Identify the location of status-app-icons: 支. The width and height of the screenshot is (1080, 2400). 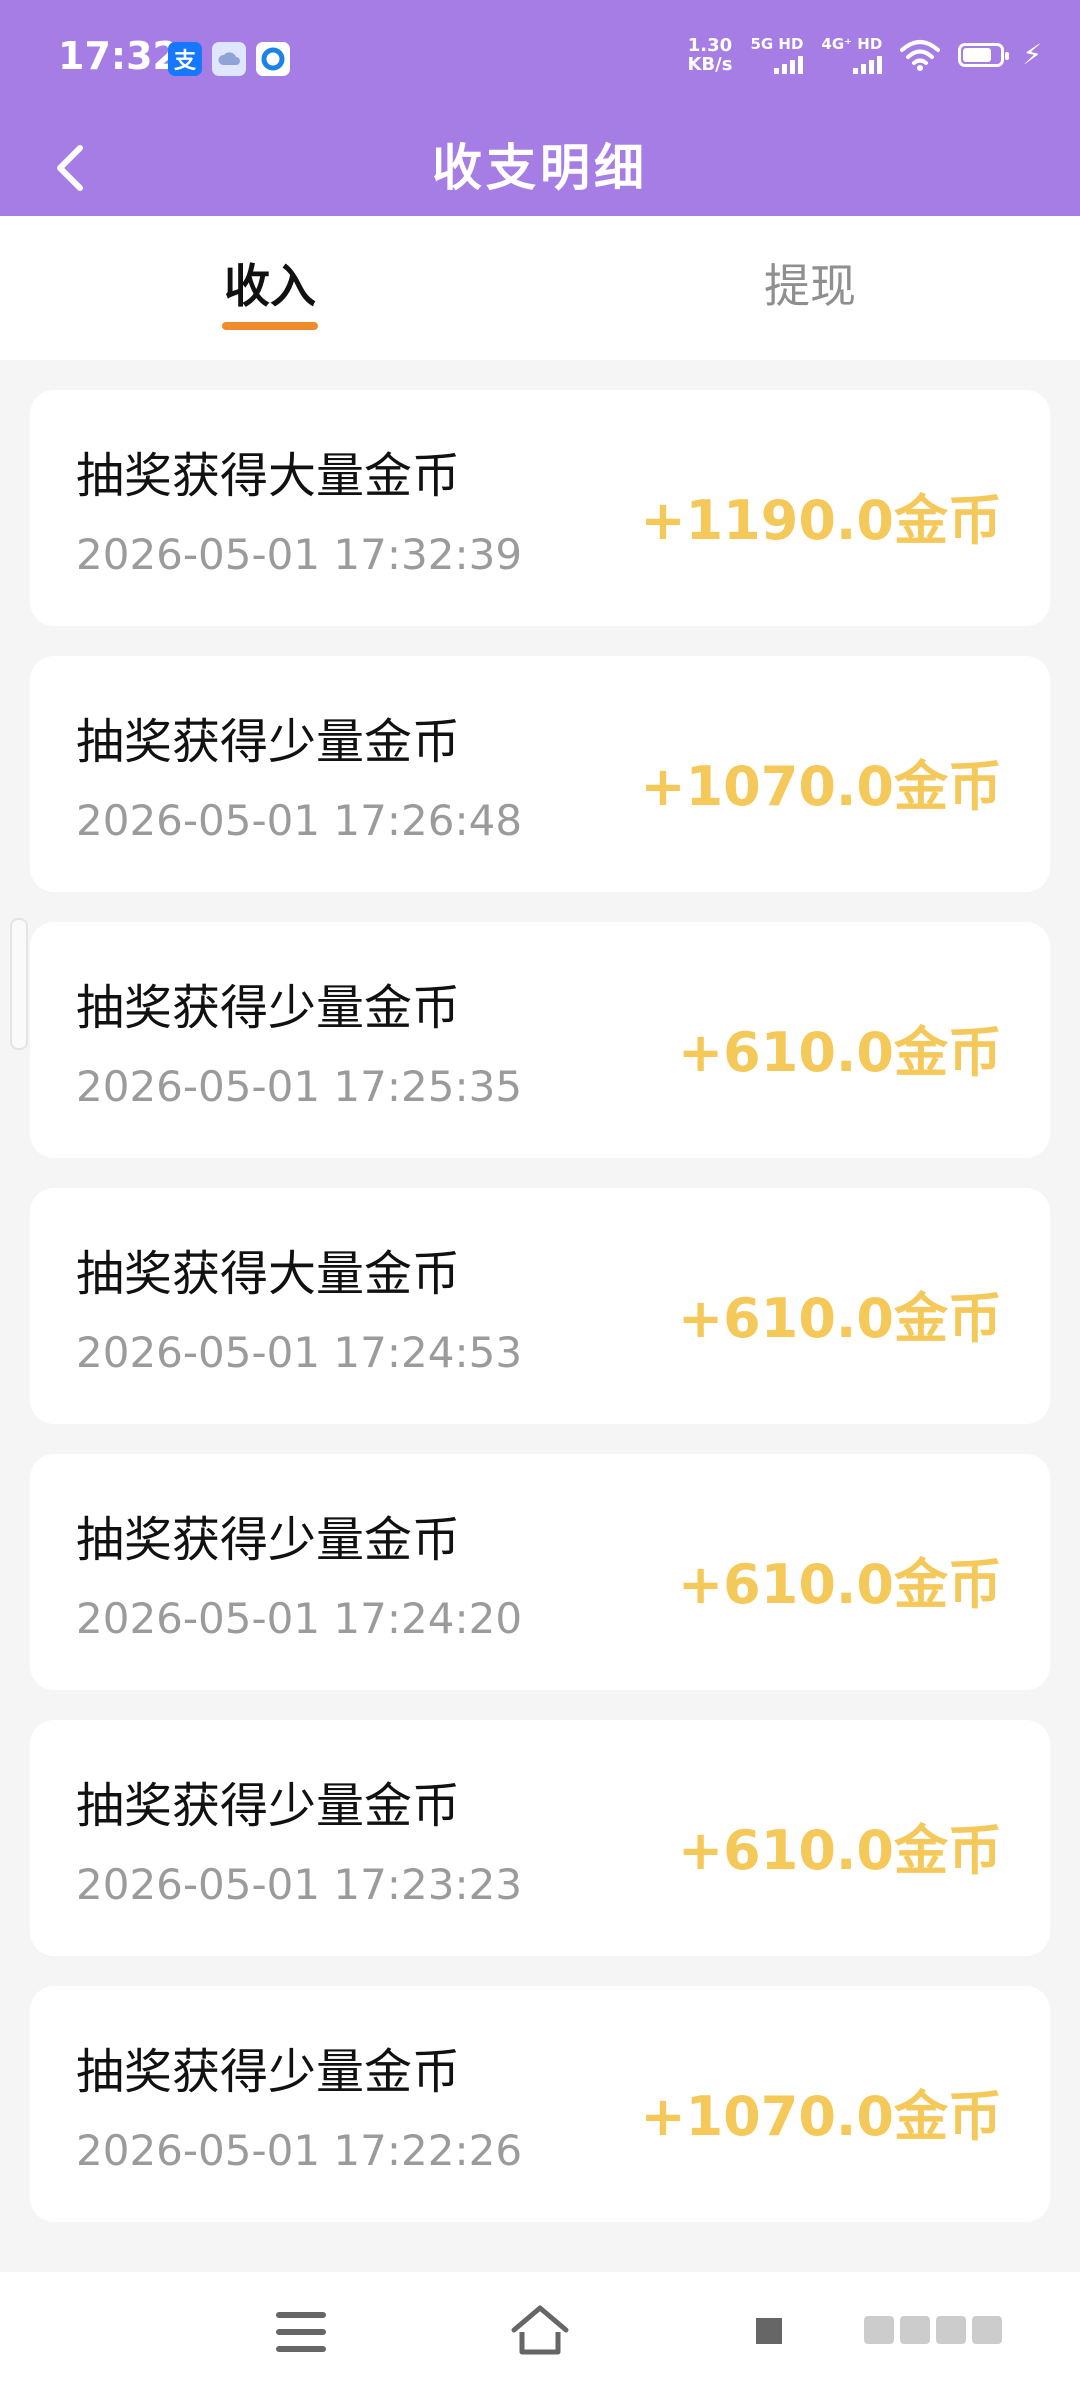
(229, 59).